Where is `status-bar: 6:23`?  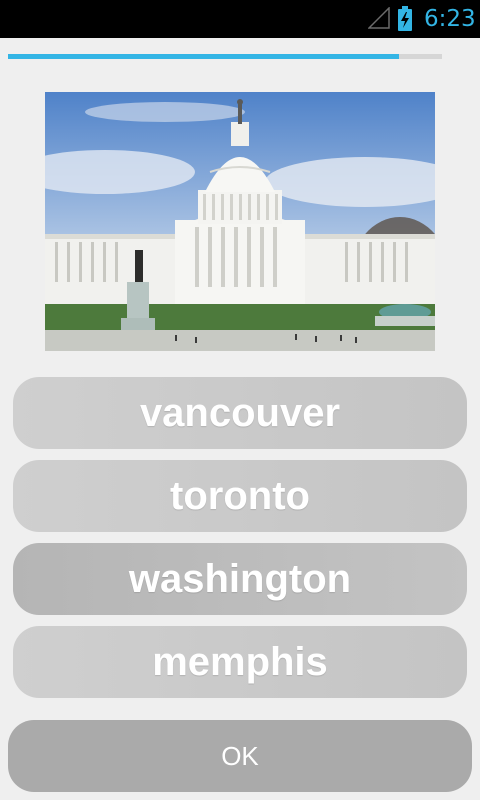
status-bar: 6:23 is located at coordinates (240, 19).